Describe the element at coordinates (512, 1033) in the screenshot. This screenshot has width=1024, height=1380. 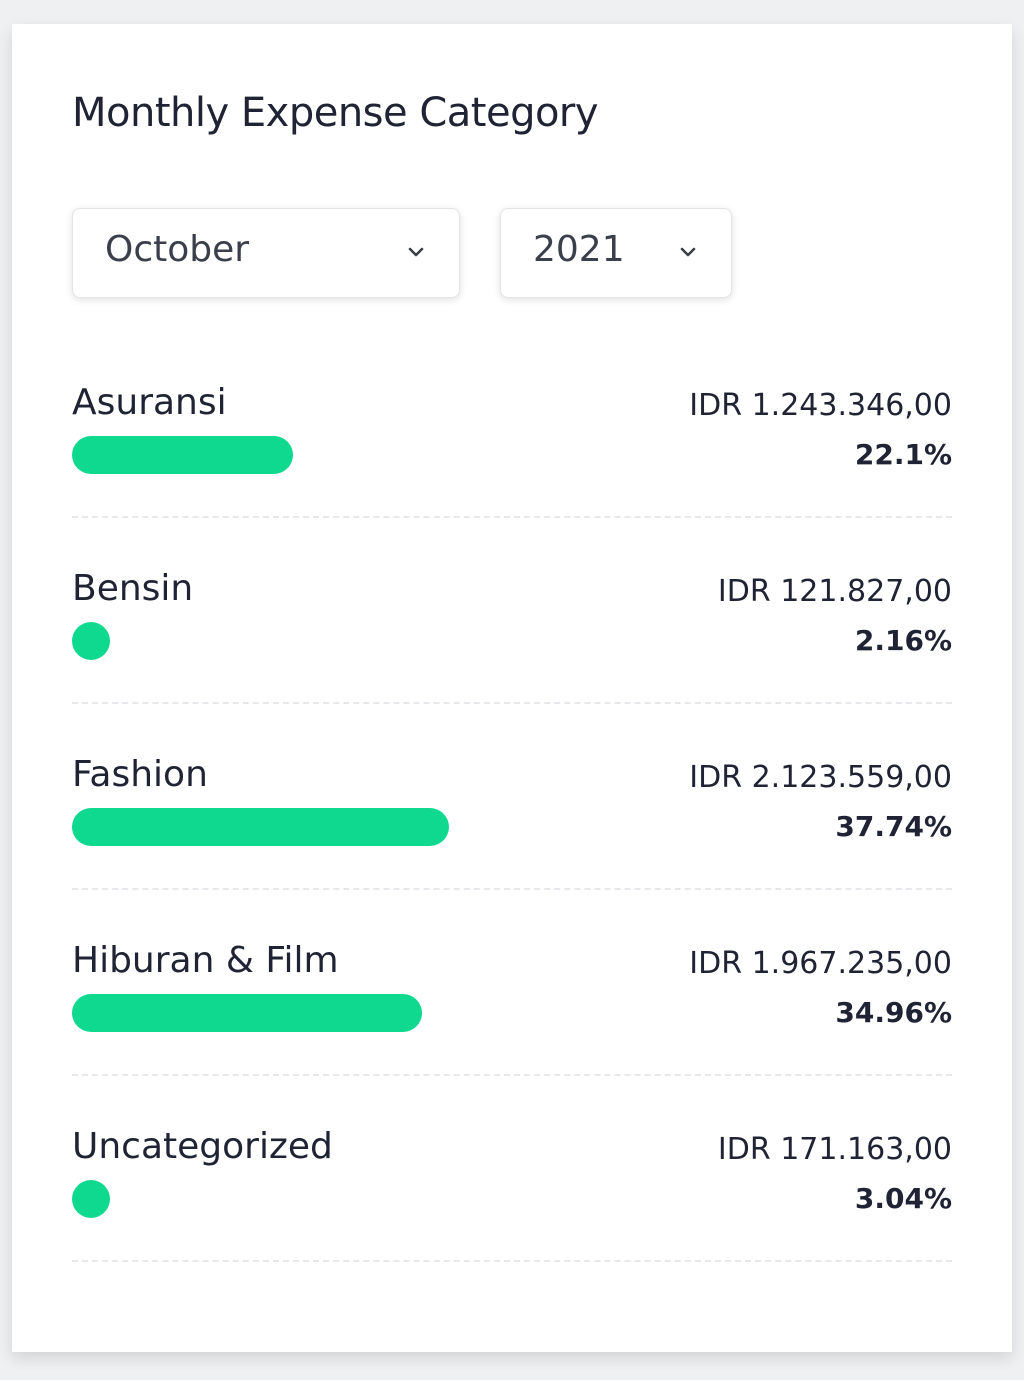
I see `category-row: Hiburan & Film IDR 1.967.235,00 34.96%` at that location.